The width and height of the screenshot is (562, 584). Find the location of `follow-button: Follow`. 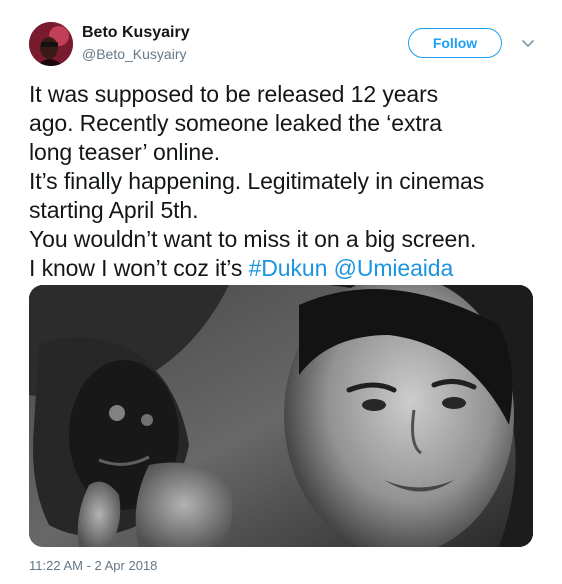

follow-button: Follow is located at coordinates (455, 43).